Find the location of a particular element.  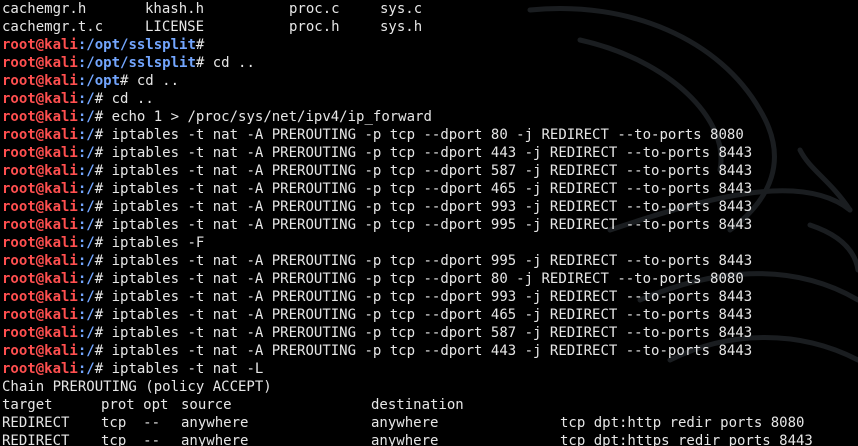

table-cell: tcp dpt:http redir ports 8080 is located at coordinates (682, 423).